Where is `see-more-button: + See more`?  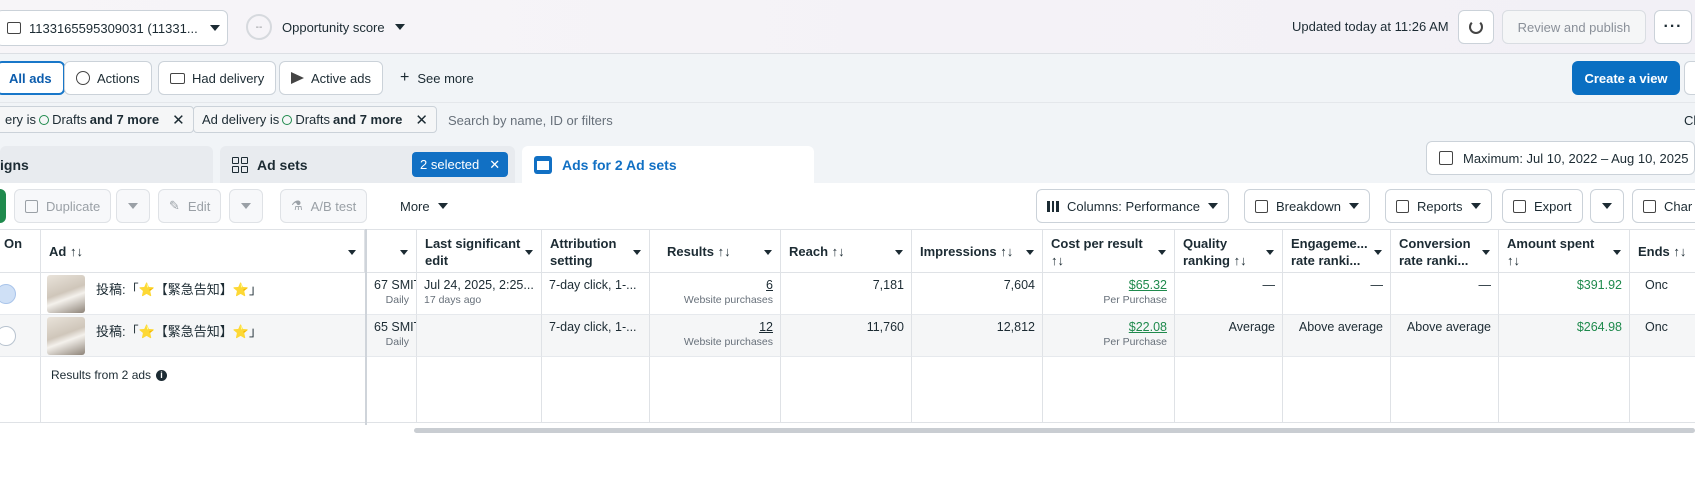
see-more-button: + See more is located at coordinates (437, 78).